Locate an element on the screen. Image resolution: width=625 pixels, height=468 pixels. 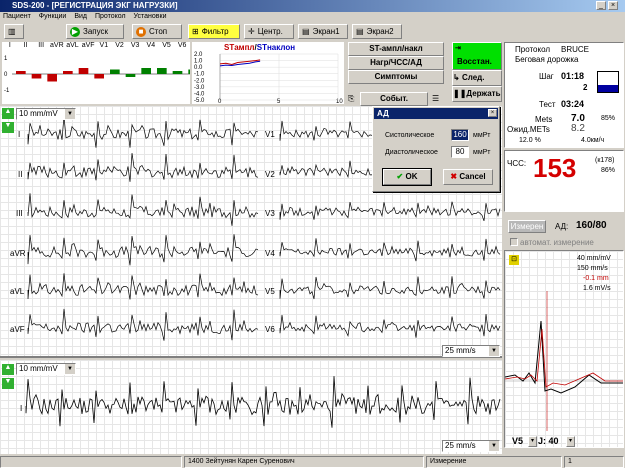
st-amp-button: ST-ампл/накл is located at coordinates (396, 49).